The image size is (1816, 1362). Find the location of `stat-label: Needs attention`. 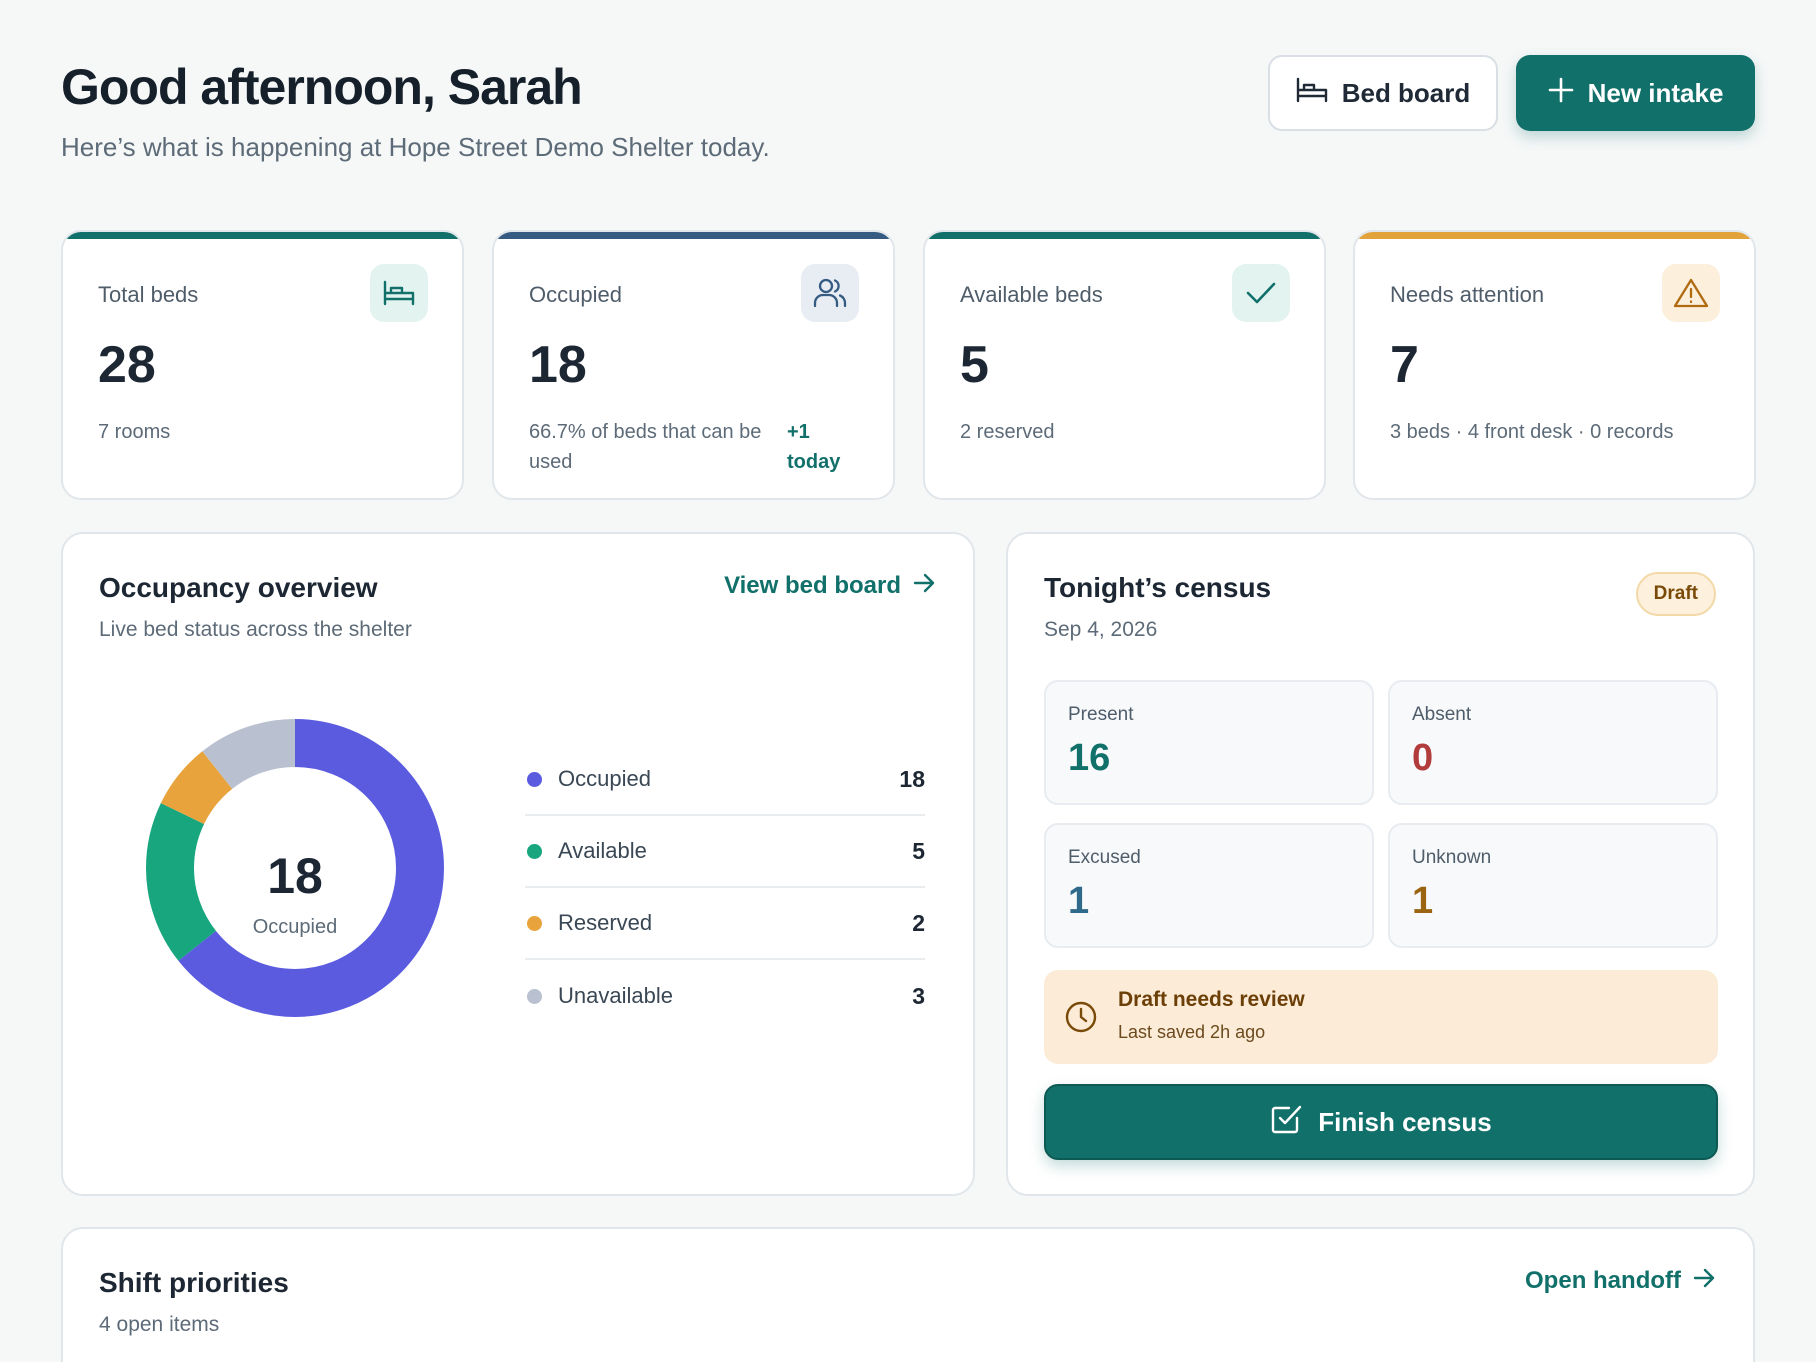

stat-label: Needs attention is located at coordinates (1467, 294).